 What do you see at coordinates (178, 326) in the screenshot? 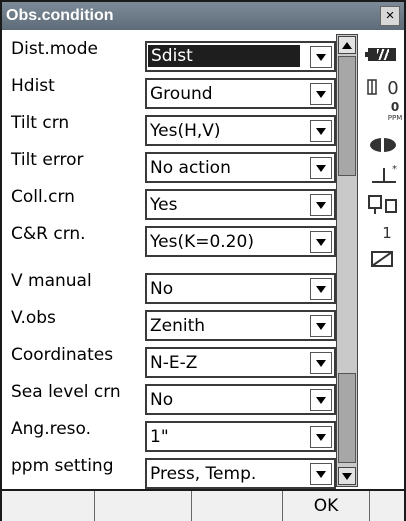
I see `v-obs-value: Zenith` at bounding box center [178, 326].